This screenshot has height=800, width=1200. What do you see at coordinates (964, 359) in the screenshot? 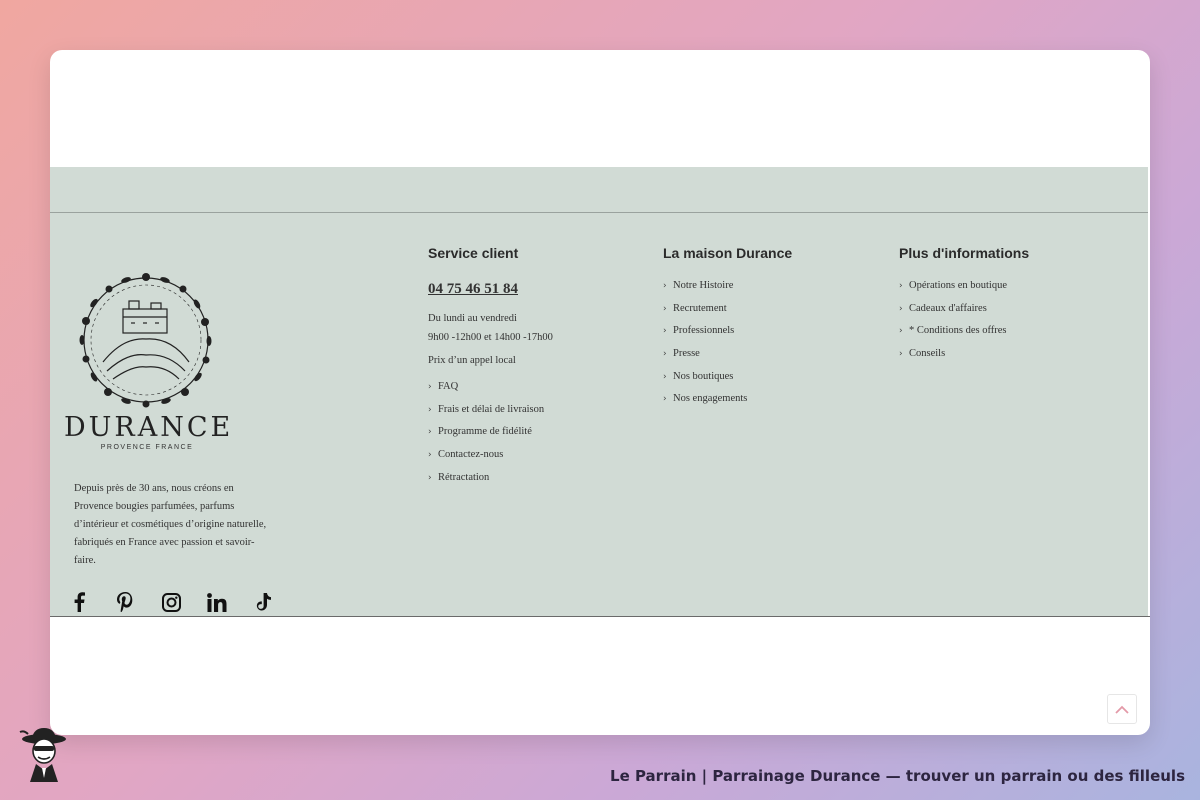
I see `footer-link-conseils: › Conseils` at bounding box center [964, 359].